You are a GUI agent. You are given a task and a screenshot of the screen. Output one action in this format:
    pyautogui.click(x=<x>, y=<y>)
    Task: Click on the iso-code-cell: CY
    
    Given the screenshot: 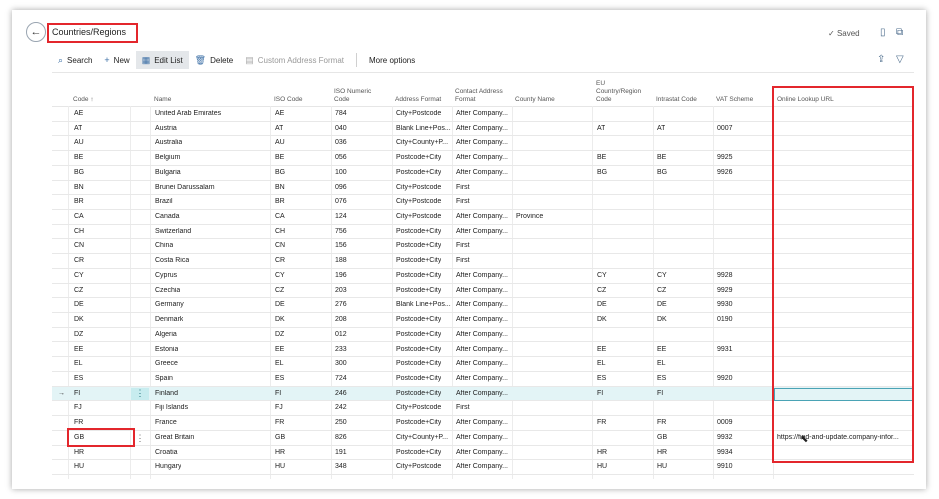 What is the action you would take?
    pyautogui.click(x=280, y=275)
    